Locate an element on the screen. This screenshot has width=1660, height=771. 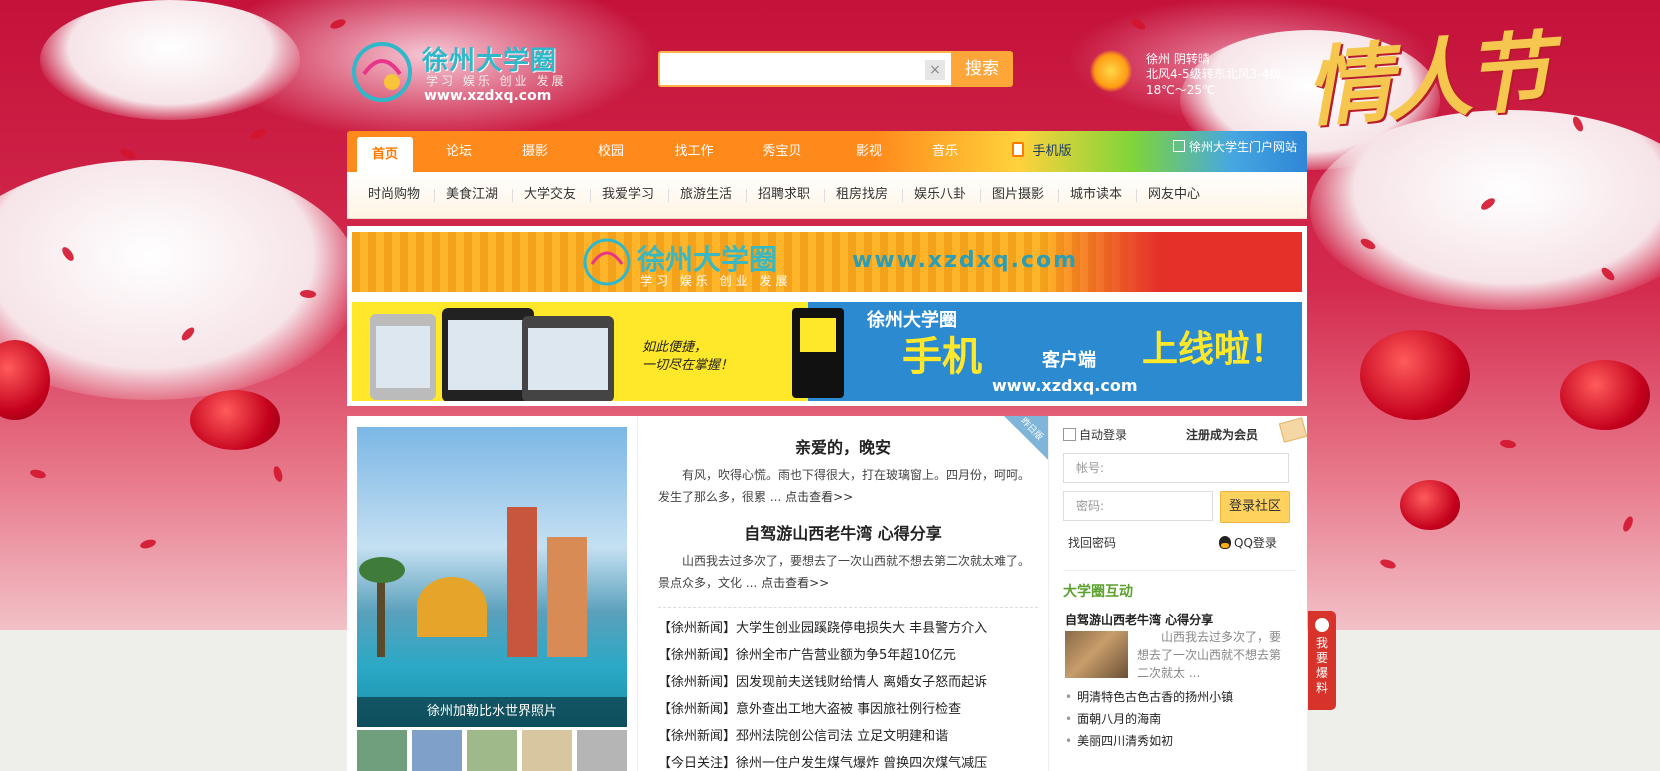
auto-login-label: 自动登录 is located at coordinates (1103, 434).